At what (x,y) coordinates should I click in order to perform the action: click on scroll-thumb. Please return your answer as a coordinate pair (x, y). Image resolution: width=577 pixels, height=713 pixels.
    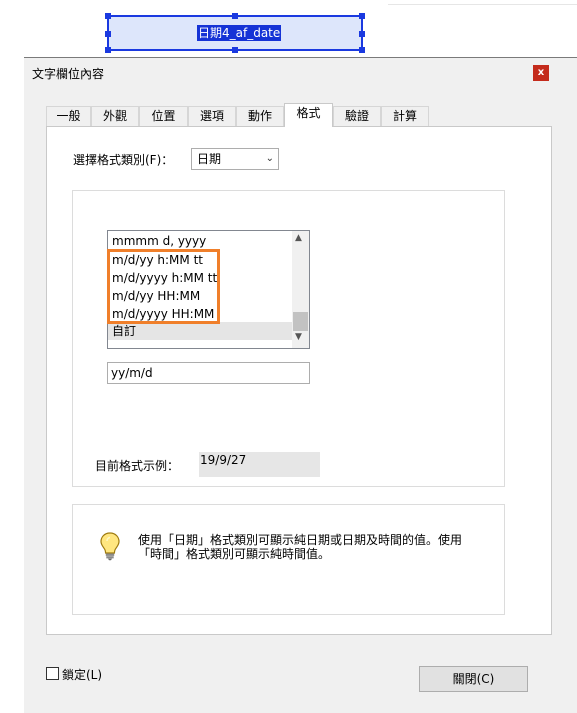
    Looking at the image, I should click on (300, 321).